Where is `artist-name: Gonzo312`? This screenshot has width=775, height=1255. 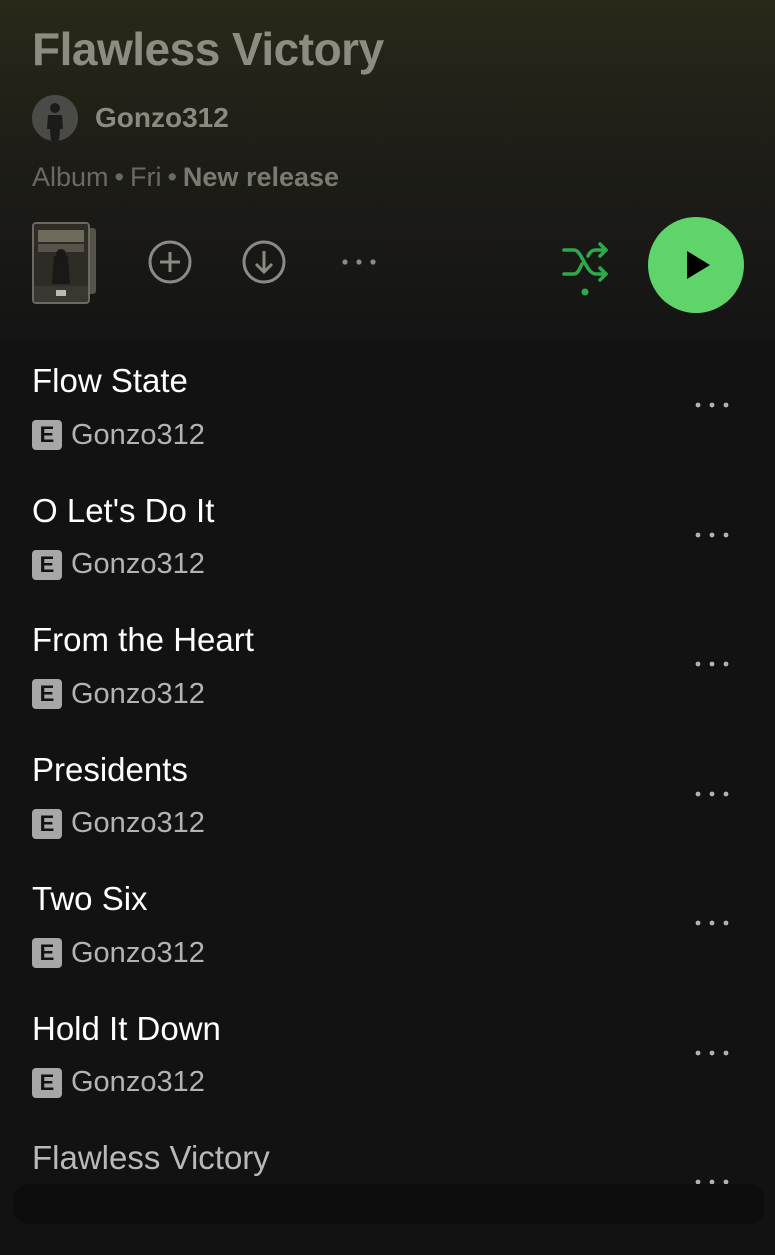
artist-name: Gonzo312 is located at coordinates (162, 118).